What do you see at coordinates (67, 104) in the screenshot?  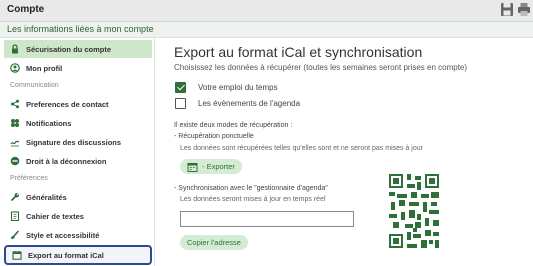 I see `sidebar-item-label: Preferences de contact` at bounding box center [67, 104].